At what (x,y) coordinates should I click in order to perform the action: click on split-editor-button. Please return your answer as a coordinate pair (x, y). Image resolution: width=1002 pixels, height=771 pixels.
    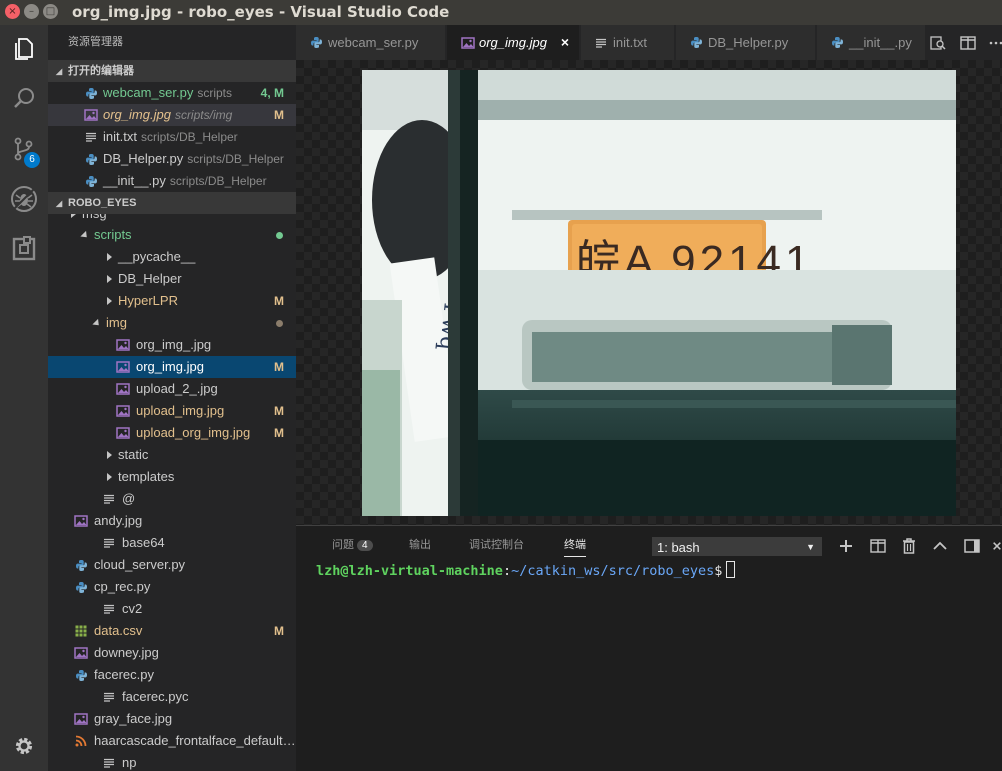
    Looking at the image, I should click on (968, 42).